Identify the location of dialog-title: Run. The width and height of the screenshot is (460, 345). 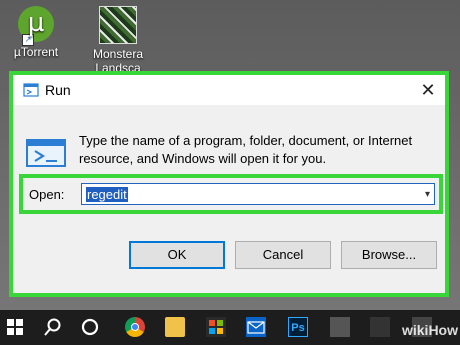
(58, 90).